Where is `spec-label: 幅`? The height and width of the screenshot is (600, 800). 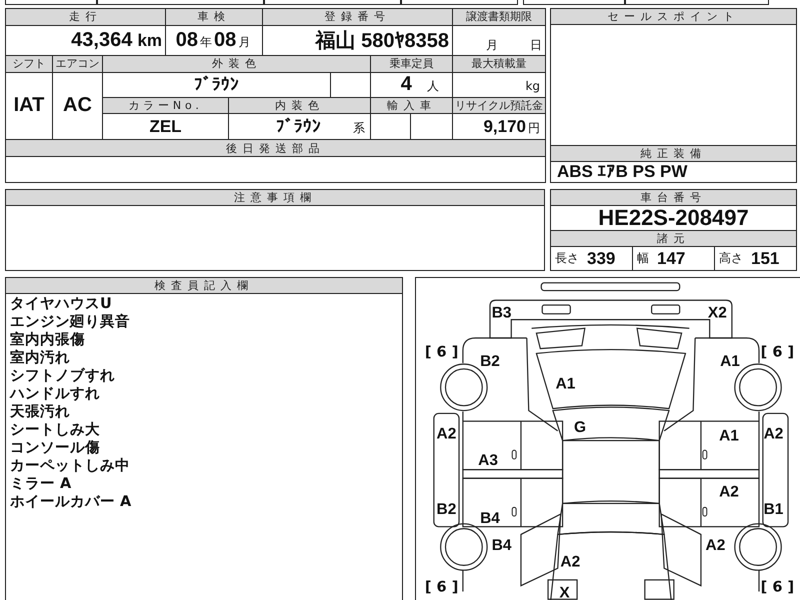
spec-label: 幅 is located at coordinates (643, 258).